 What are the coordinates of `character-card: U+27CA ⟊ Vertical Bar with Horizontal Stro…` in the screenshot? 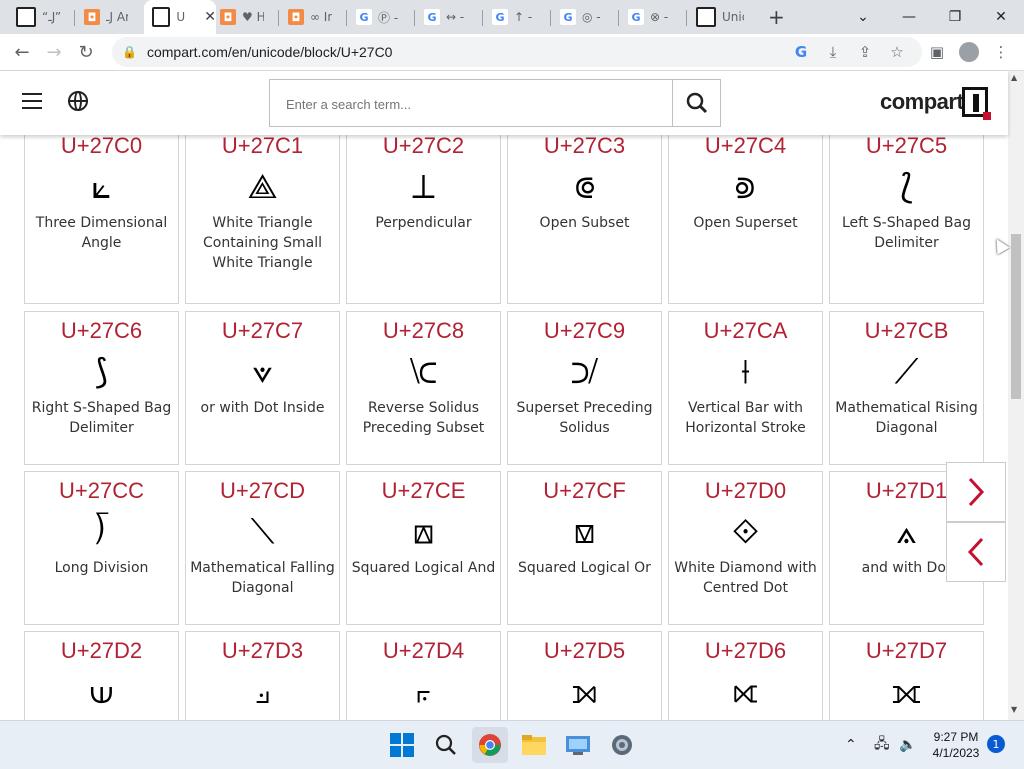 It's located at (745, 388).